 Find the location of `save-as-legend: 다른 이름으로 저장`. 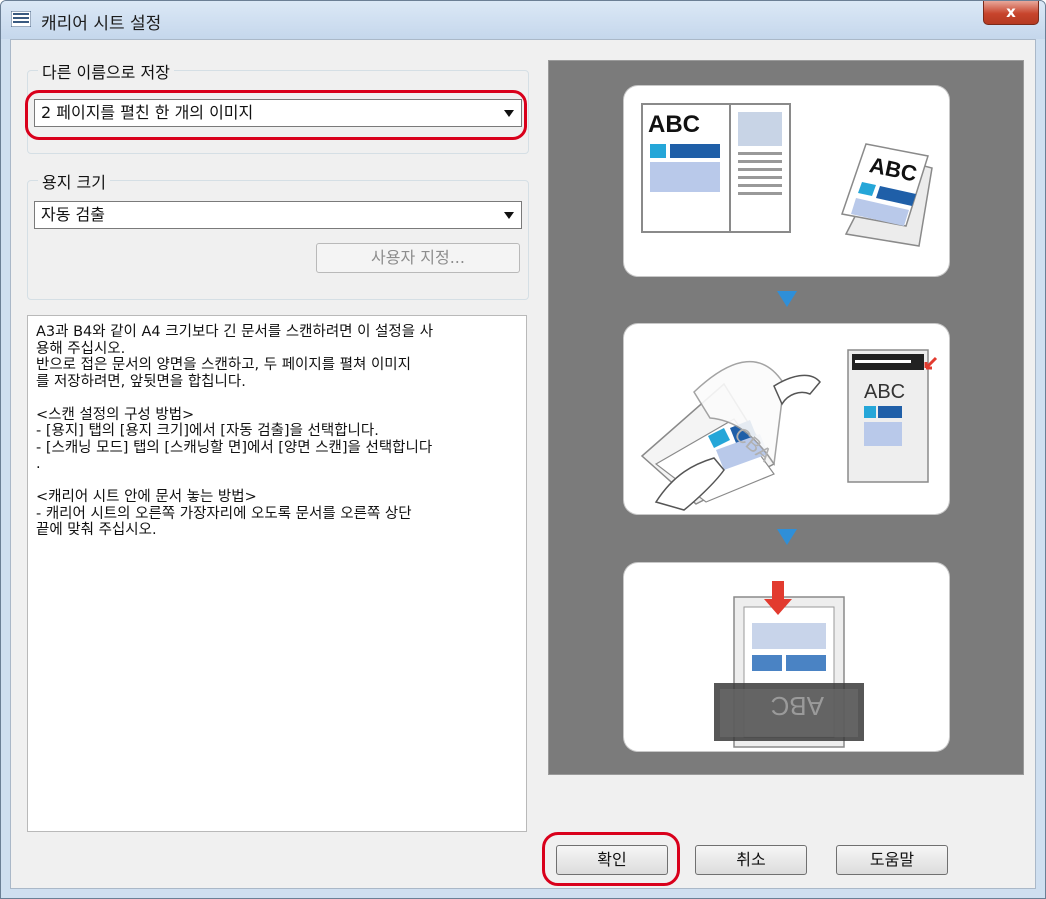

save-as-legend: 다른 이름으로 저장 is located at coordinates (106, 71).